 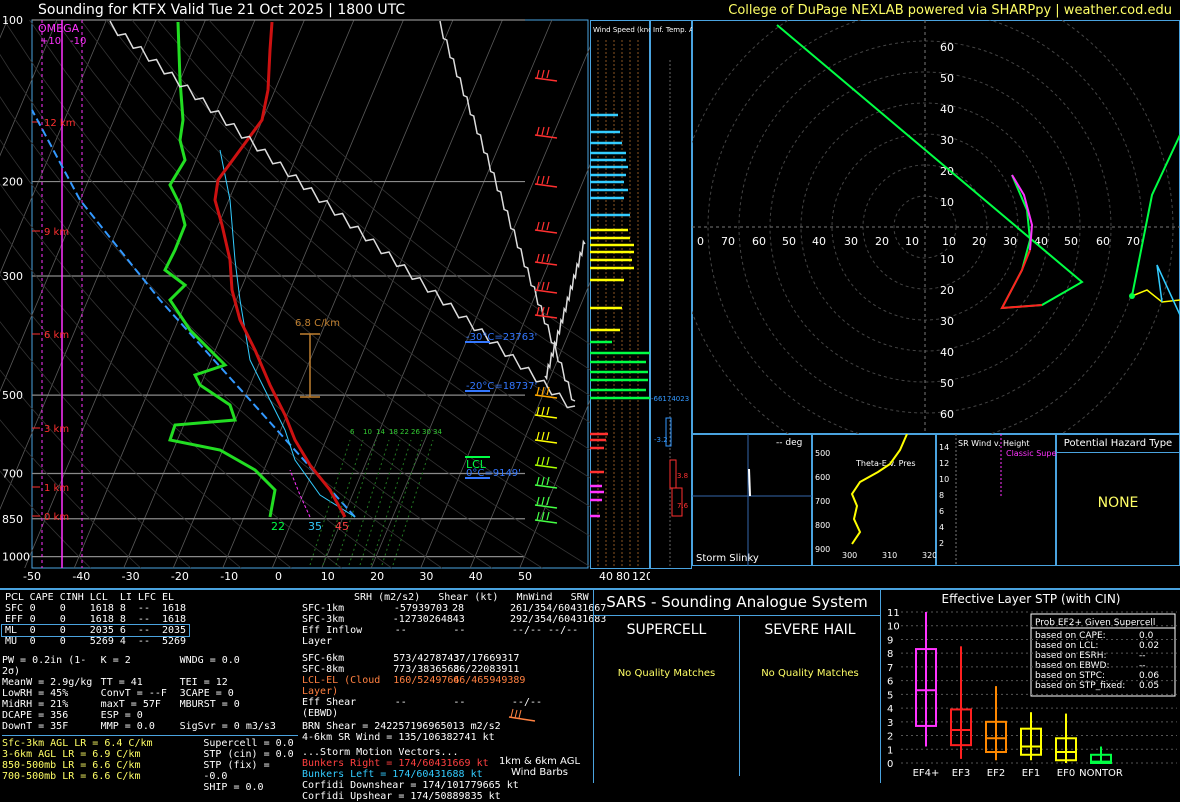 What do you see at coordinates (220, 269) in the screenshot?
I see `dewpoint-trace` at bounding box center [220, 269].